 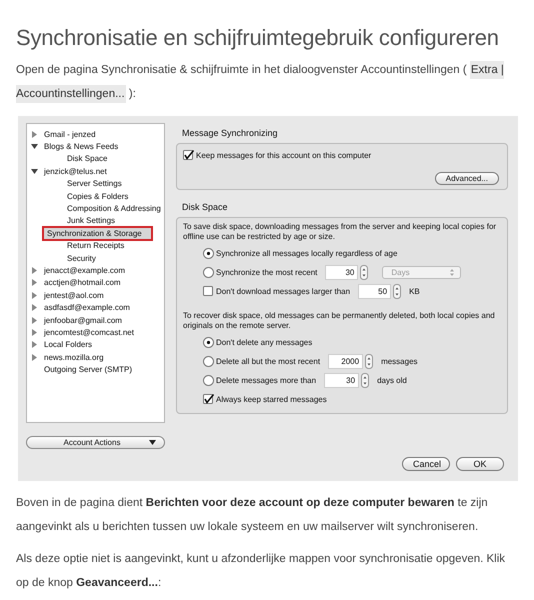 What do you see at coordinates (95, 246) in the screenshot?
I see `tree-item: Return Receipts` at bounding box center [95, 246].